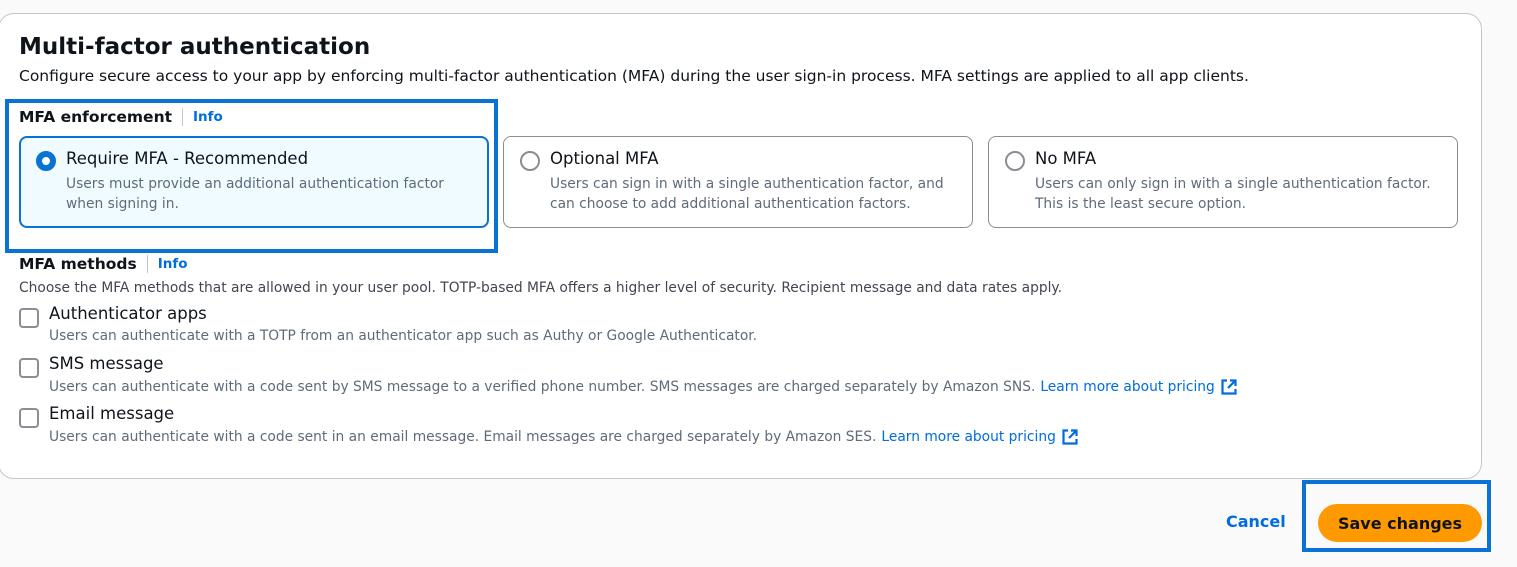 Image resolution: width=1517 pixels, height=567 pixels. What do you see at coordinates (604, 158) in the screenshot?
I see `tile-title: Optional MFA` at bounding box center [604, 158].